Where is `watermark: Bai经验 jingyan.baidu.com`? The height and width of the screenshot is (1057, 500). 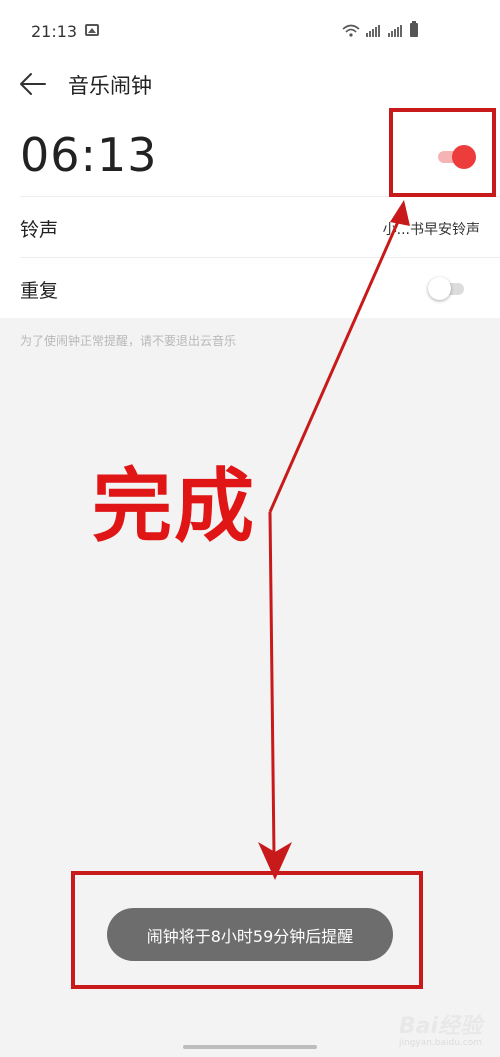 watermark: Bai经验 jingyan.baidu.com is located at coordinates (440, 1028).